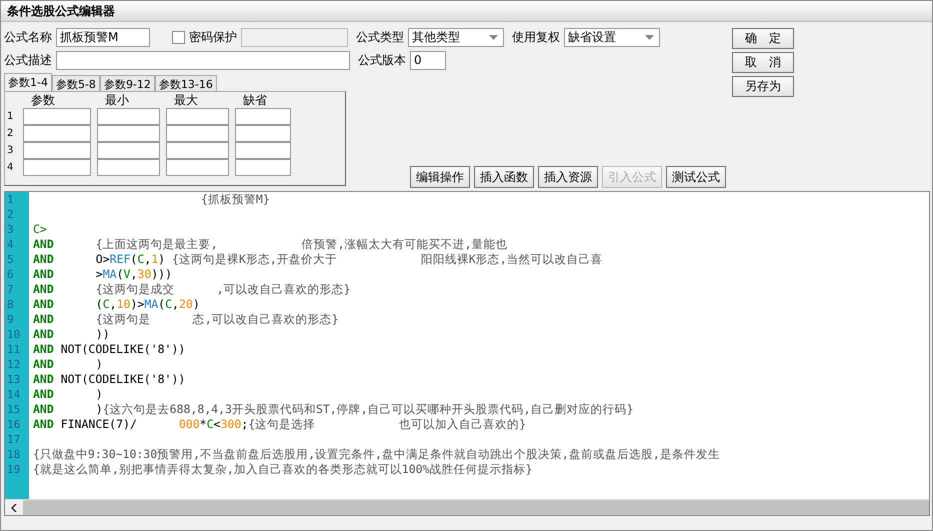 The image size is (933, 531). What do you see at coordinates (649, 37) in the screenshot?
I see `dropdown-arrow-icon` at bounding box center [649, 37].